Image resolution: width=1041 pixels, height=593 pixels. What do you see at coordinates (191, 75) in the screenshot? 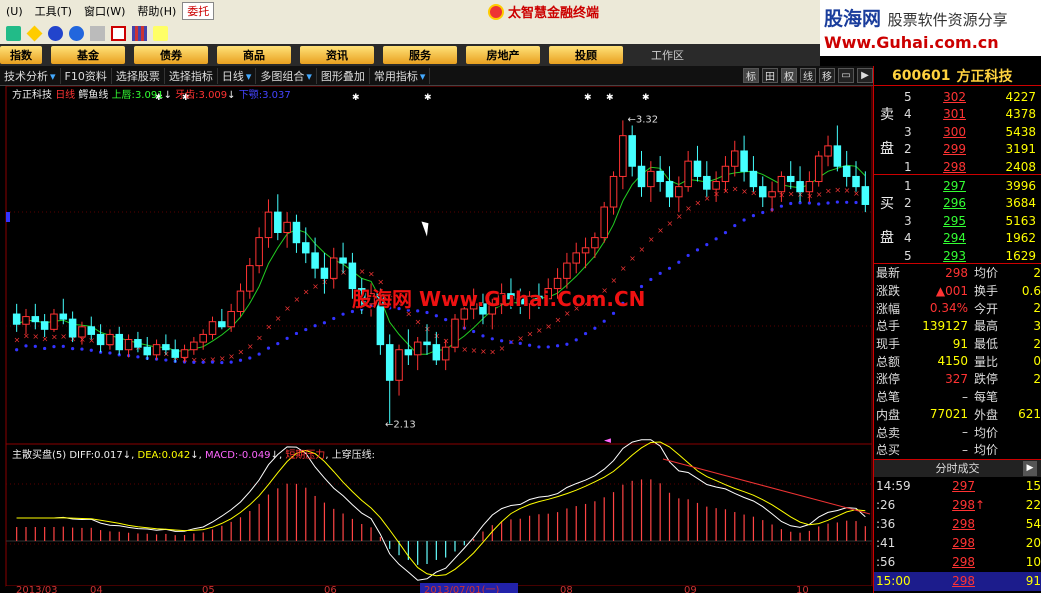
I see `func-select-indicator: 选择指标` at bounding box center [191, 75].